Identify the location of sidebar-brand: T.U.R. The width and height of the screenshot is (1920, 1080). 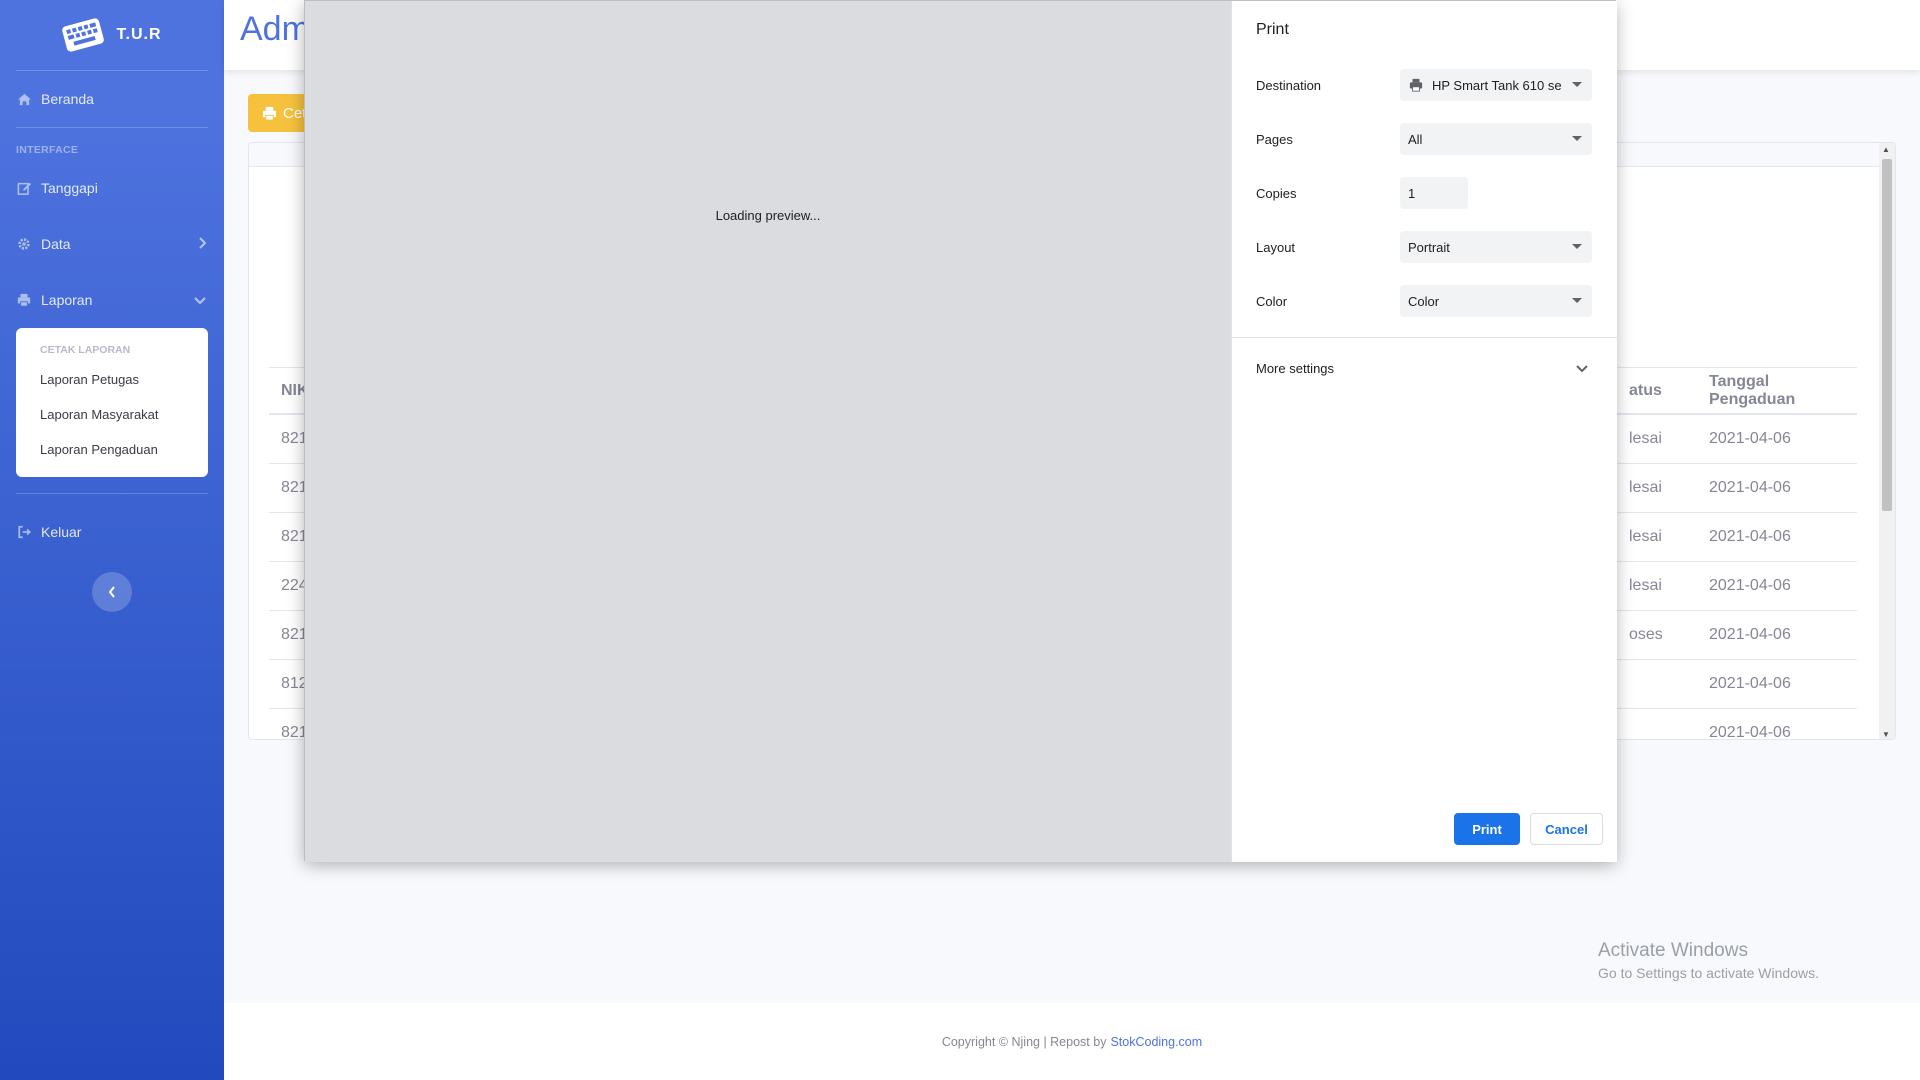
(112, 35).